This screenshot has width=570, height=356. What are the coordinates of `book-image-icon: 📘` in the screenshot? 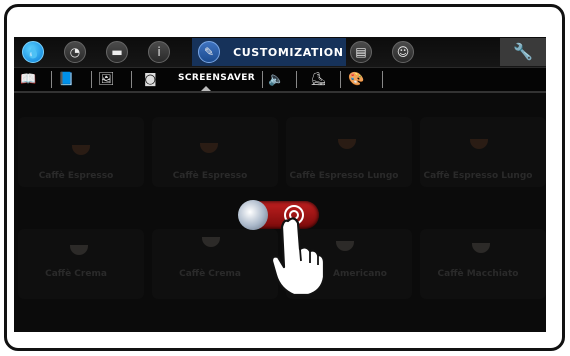 It's located at (66, 79).